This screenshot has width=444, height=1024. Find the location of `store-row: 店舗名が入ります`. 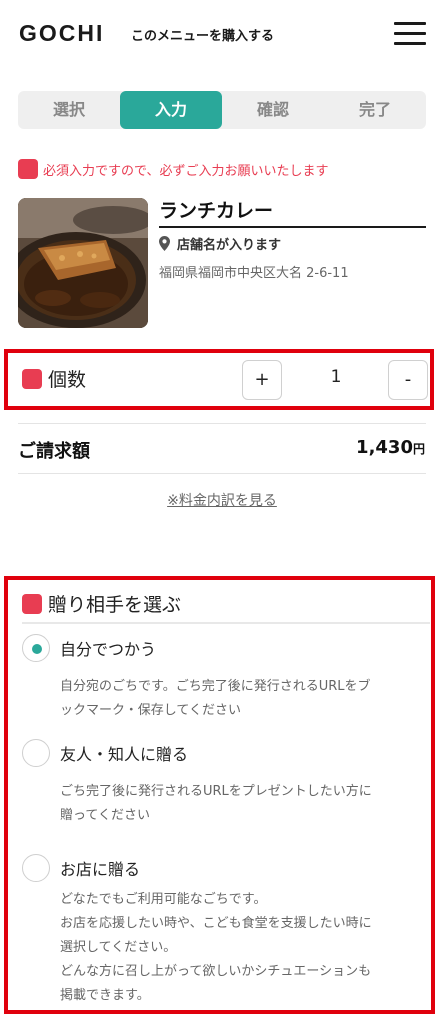

store-row: 店舗名が入ります is located at coordinates (220, 243).